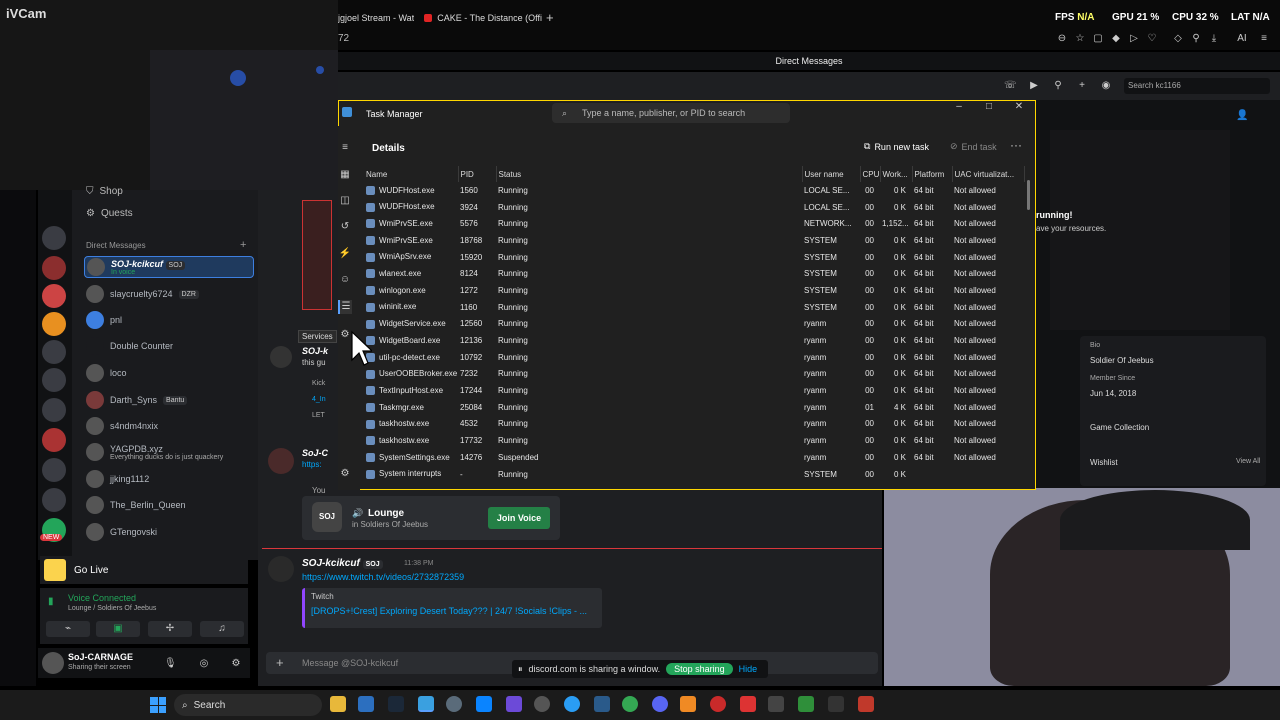 The height and width of the screenshot is (720, 1280). Describe the element at coordinates (345, 175) in the screenshot. I see `processes-icon: ▦` at that location.